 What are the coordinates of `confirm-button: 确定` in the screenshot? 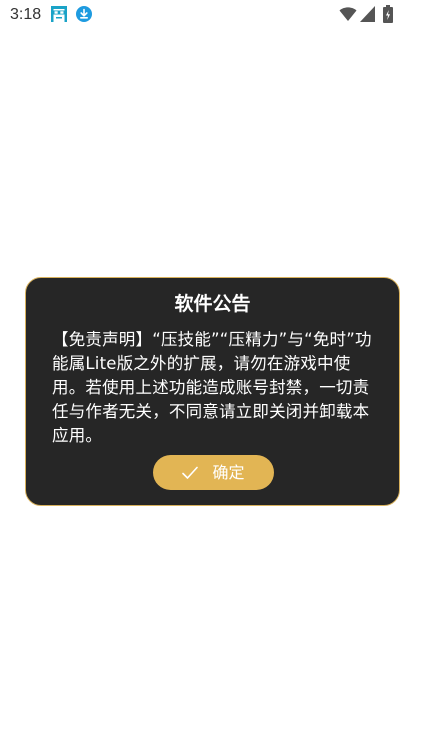 It's located at (213, 472).